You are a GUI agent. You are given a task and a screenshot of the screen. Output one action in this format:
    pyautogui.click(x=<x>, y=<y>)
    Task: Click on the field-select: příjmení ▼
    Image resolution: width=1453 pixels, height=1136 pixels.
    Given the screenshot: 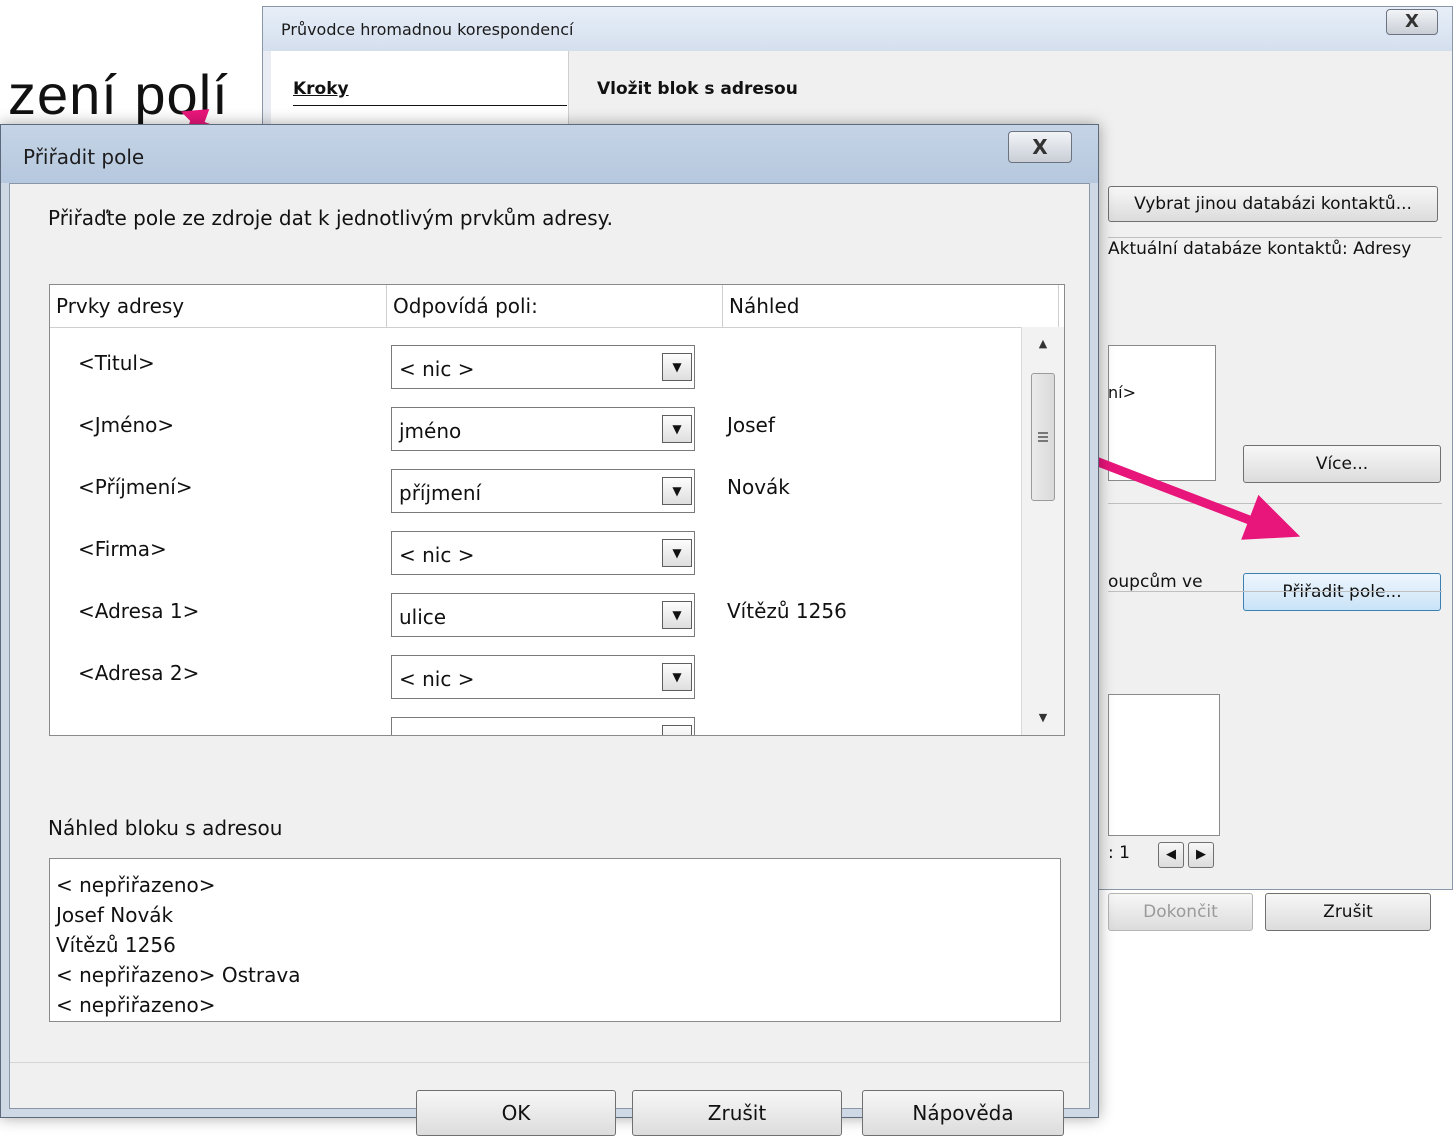 What is the action you would take?
    pyautogui.click(x=543, y=491)
    